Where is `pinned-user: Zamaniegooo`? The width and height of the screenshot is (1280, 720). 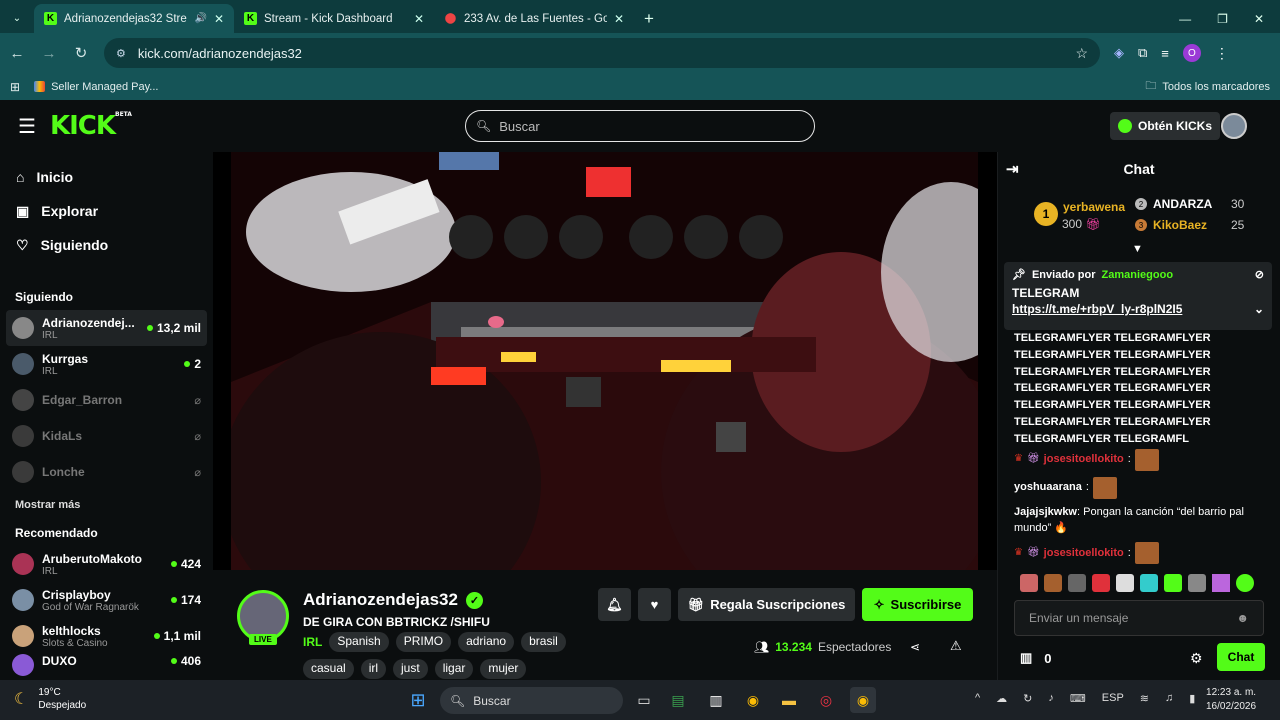
pinned-user: Zamaniegooo is located at coordinates (1138, 275).